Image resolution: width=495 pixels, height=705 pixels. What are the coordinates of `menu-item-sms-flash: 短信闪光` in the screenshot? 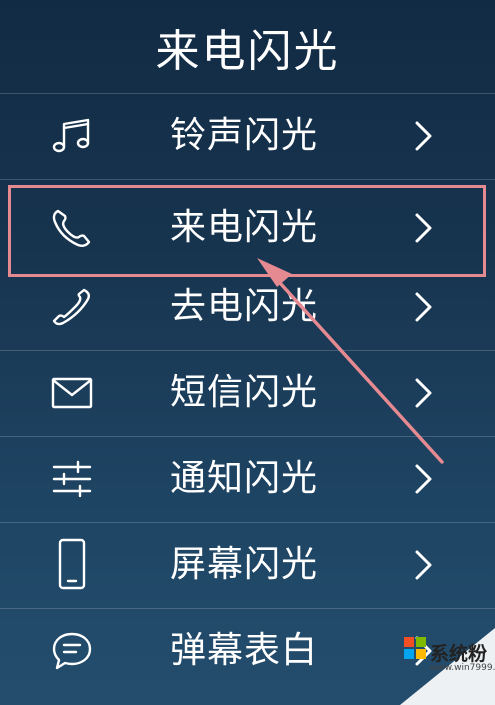 It's located at (247, 393).